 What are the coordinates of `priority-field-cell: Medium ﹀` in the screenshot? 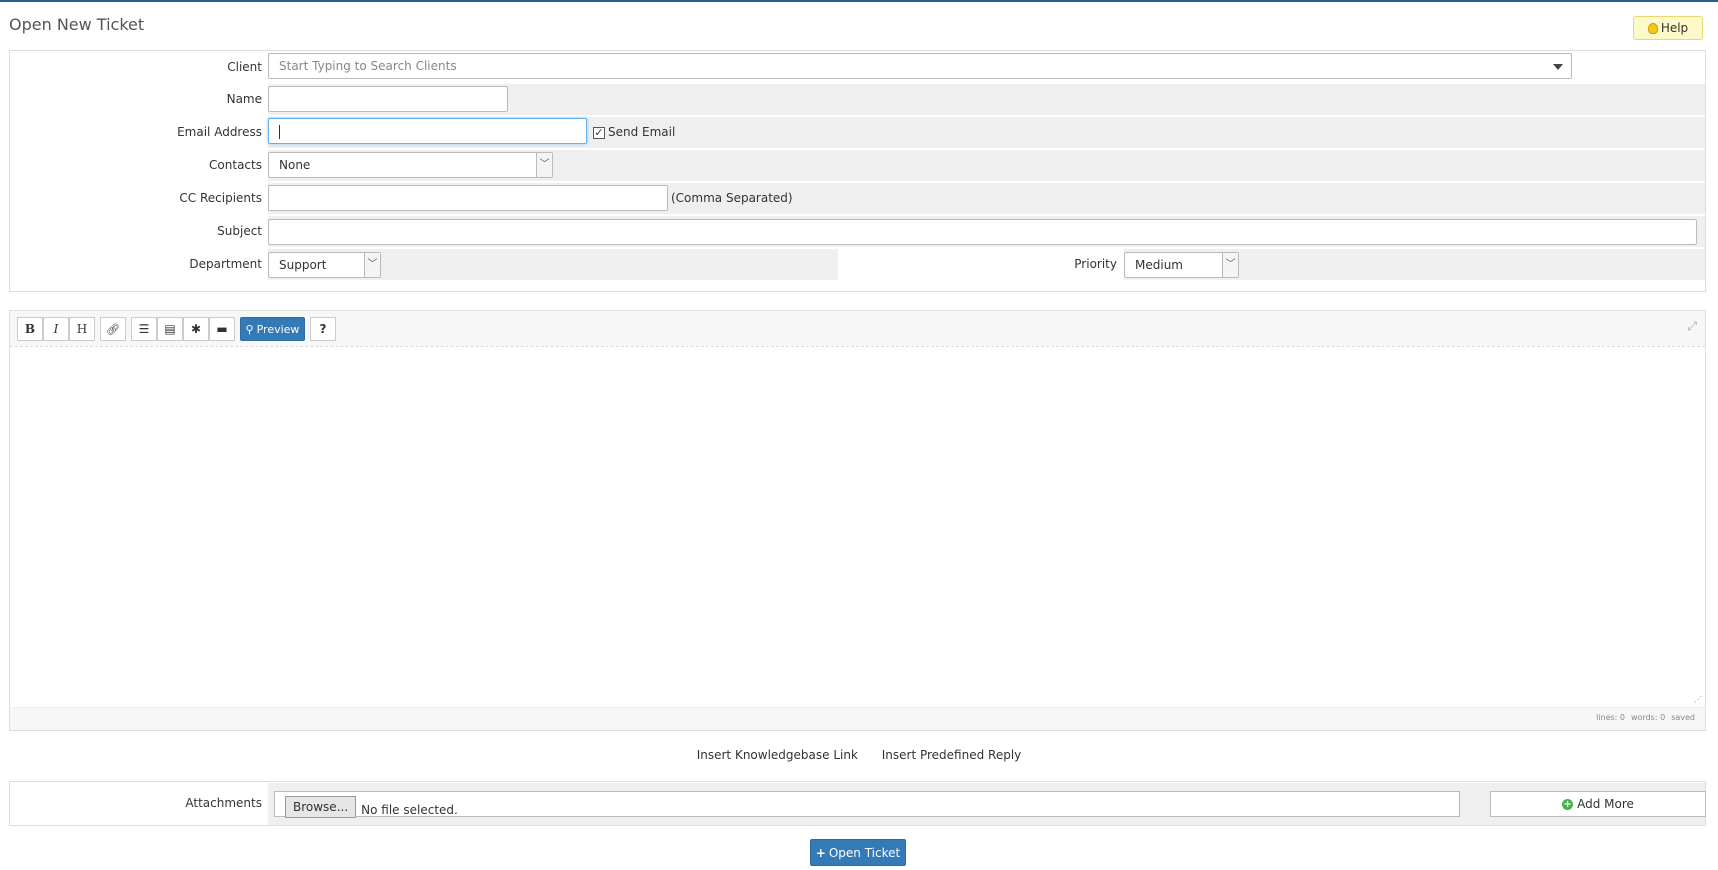 It's located at (1414, 264).